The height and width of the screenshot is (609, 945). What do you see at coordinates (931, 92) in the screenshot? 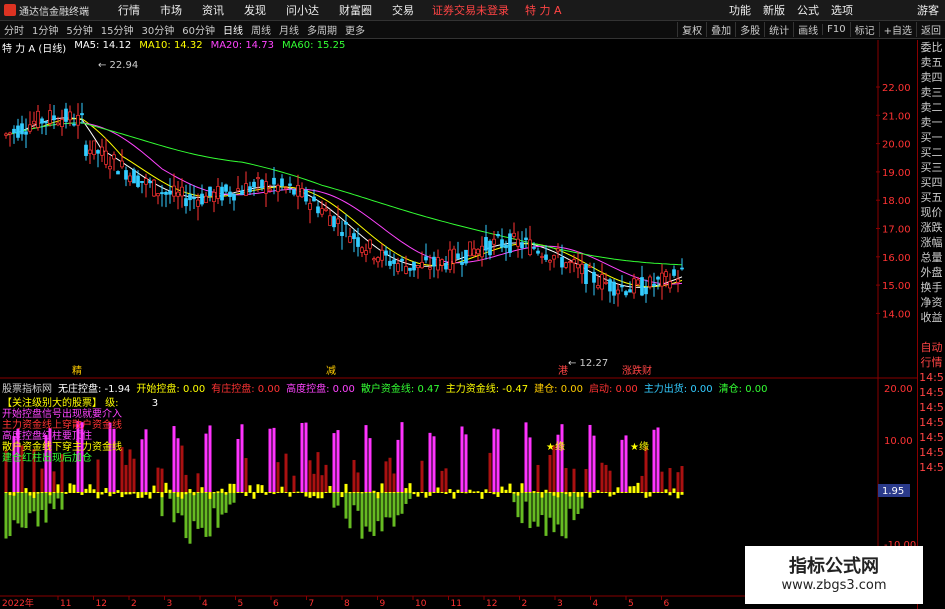
I see `side-panel-item: 卖三` at bounding box center [931, 92].